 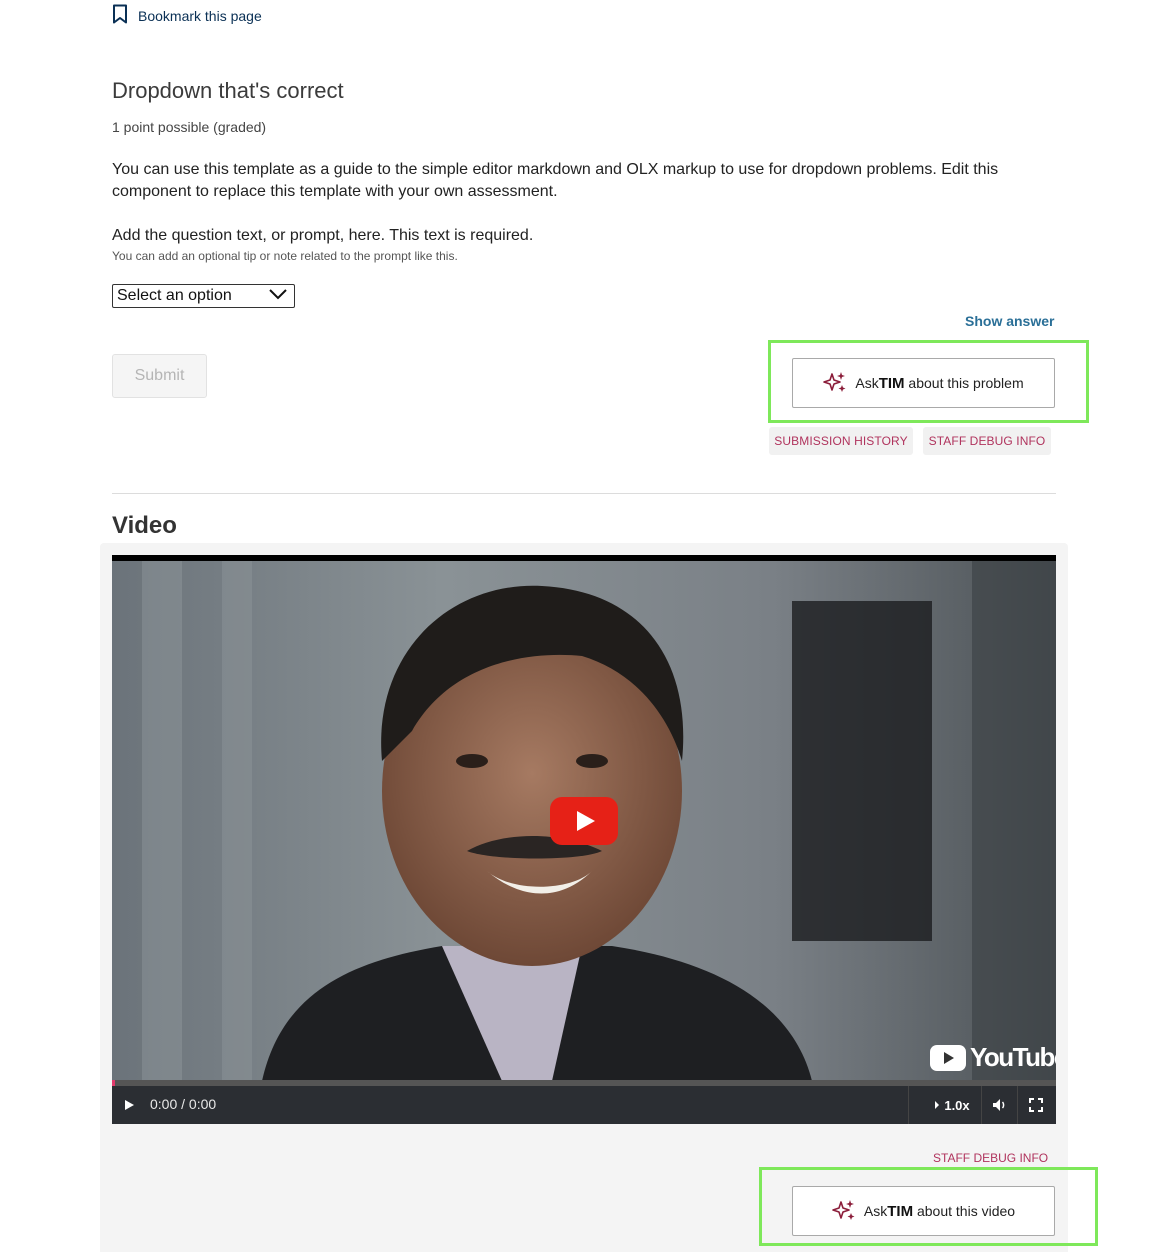 What do you see at coordinates (908, 1105) in the screenshot?
I see `controls-divider` at bounding box center [908, 1105].